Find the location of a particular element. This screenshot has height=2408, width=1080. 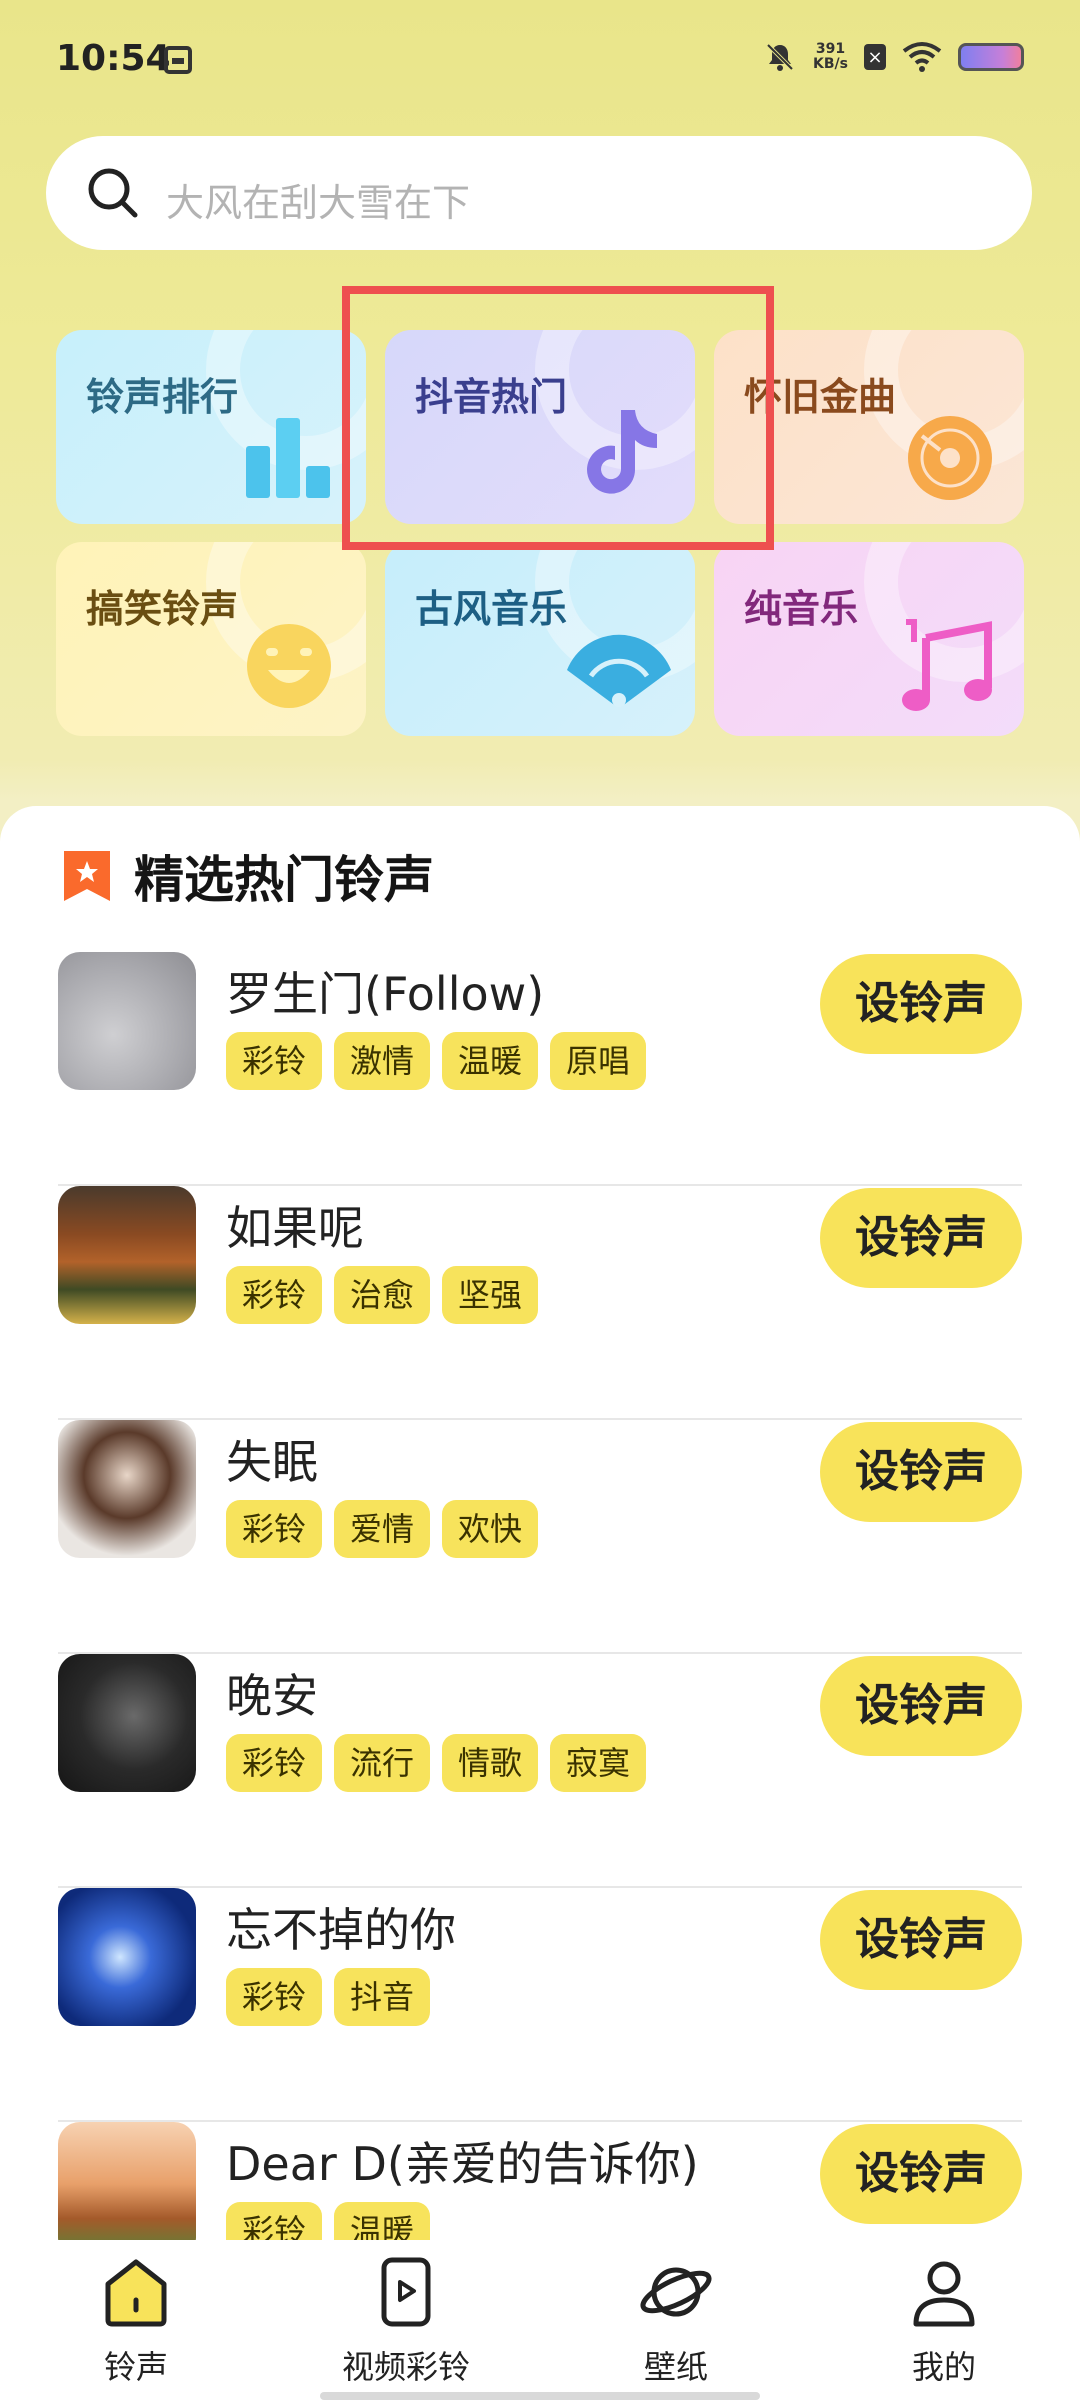

song-tags: 彩铃 激情 温暖 原唱 is located at coordinates (436, 1061).